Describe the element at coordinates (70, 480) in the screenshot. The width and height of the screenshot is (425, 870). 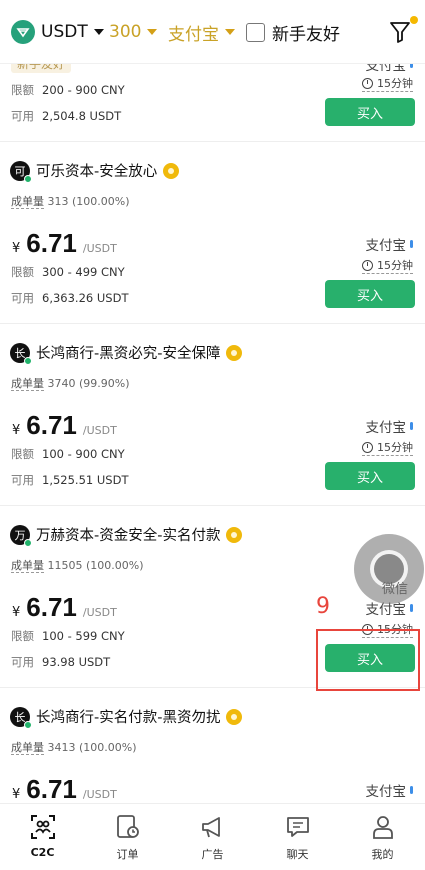
I see `available-row: 可用 1,525.51 USDT` at that location.